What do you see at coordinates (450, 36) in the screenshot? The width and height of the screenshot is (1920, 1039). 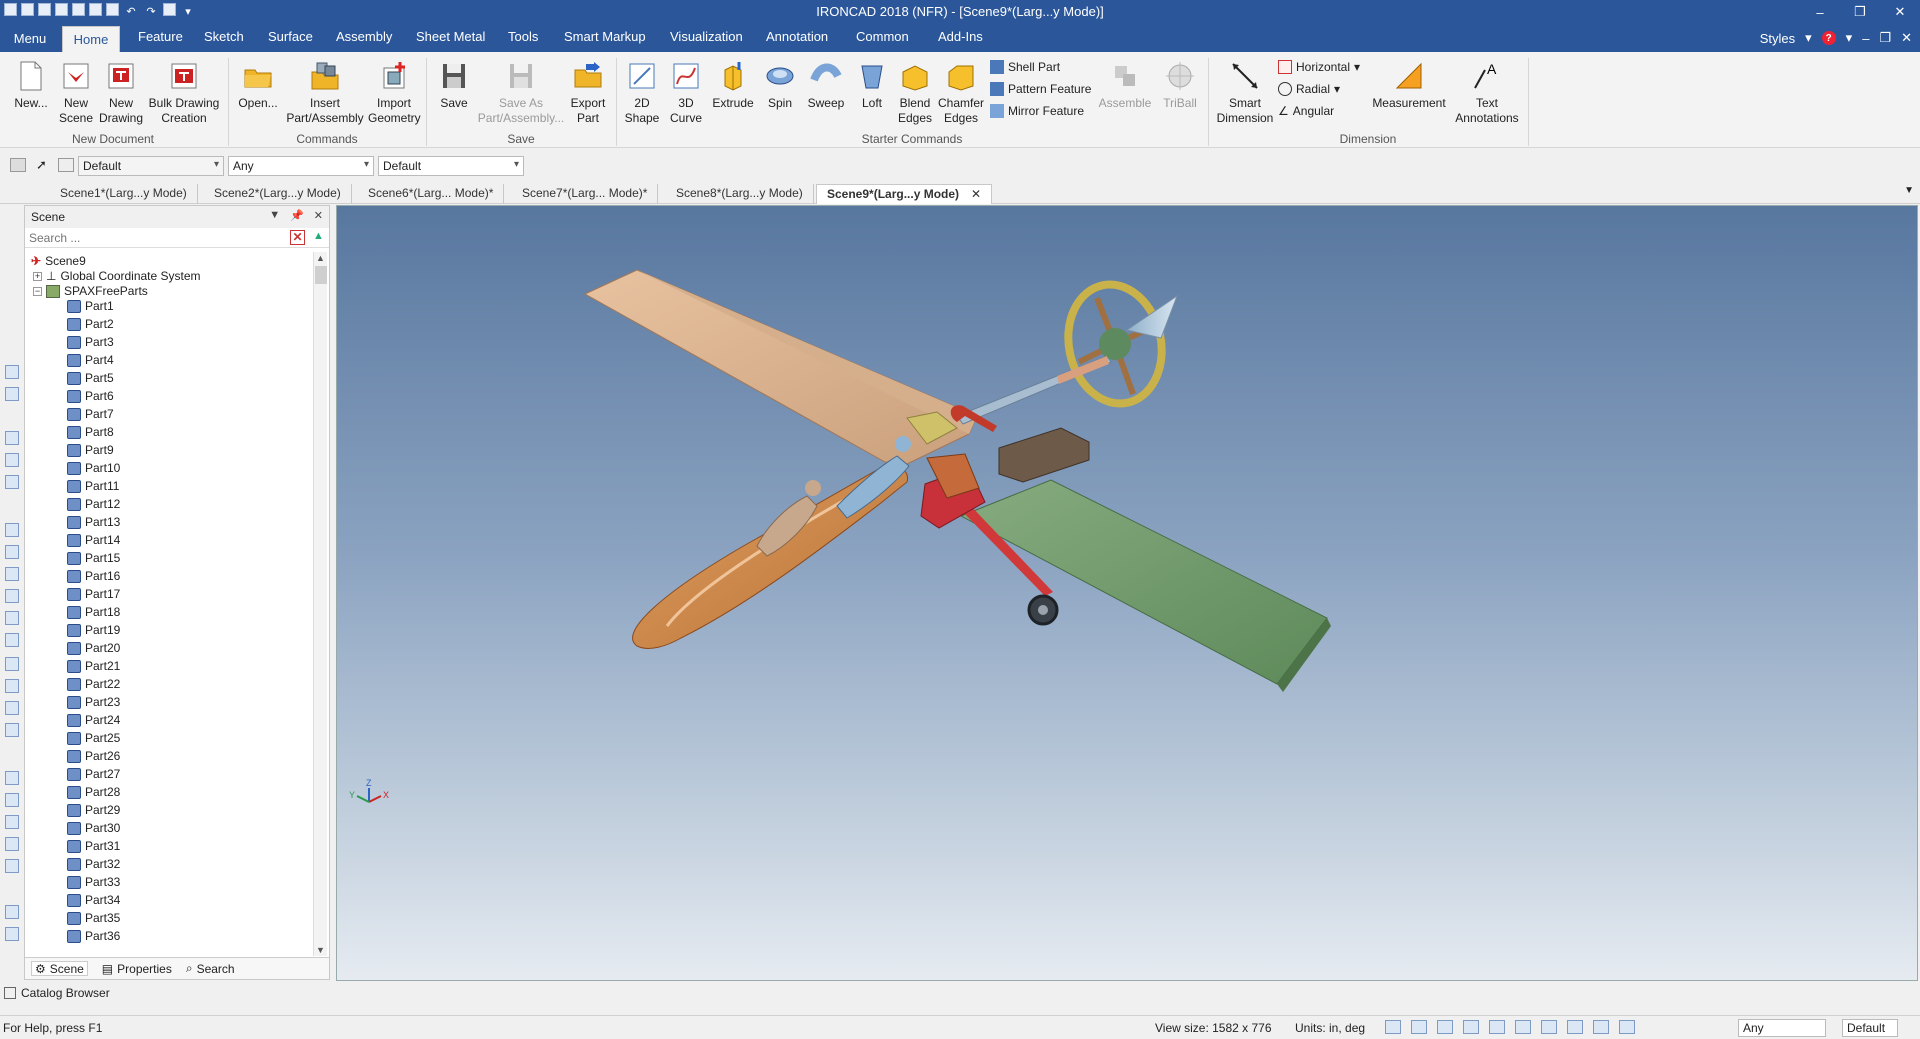 I see `tab-sheet-metal: Sheet Metal` at bounding box center [450, 36].